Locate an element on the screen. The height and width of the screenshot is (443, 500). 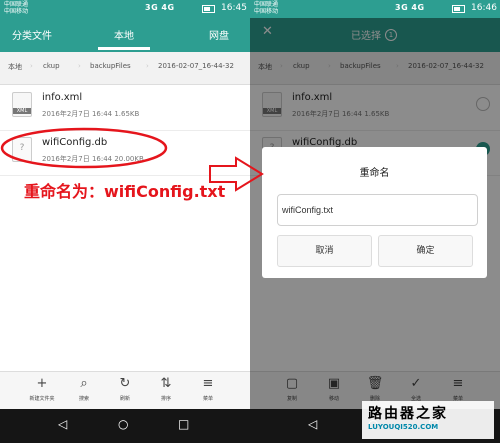
watermark-main: 路由器之家 is located at coordinates (408, 414).